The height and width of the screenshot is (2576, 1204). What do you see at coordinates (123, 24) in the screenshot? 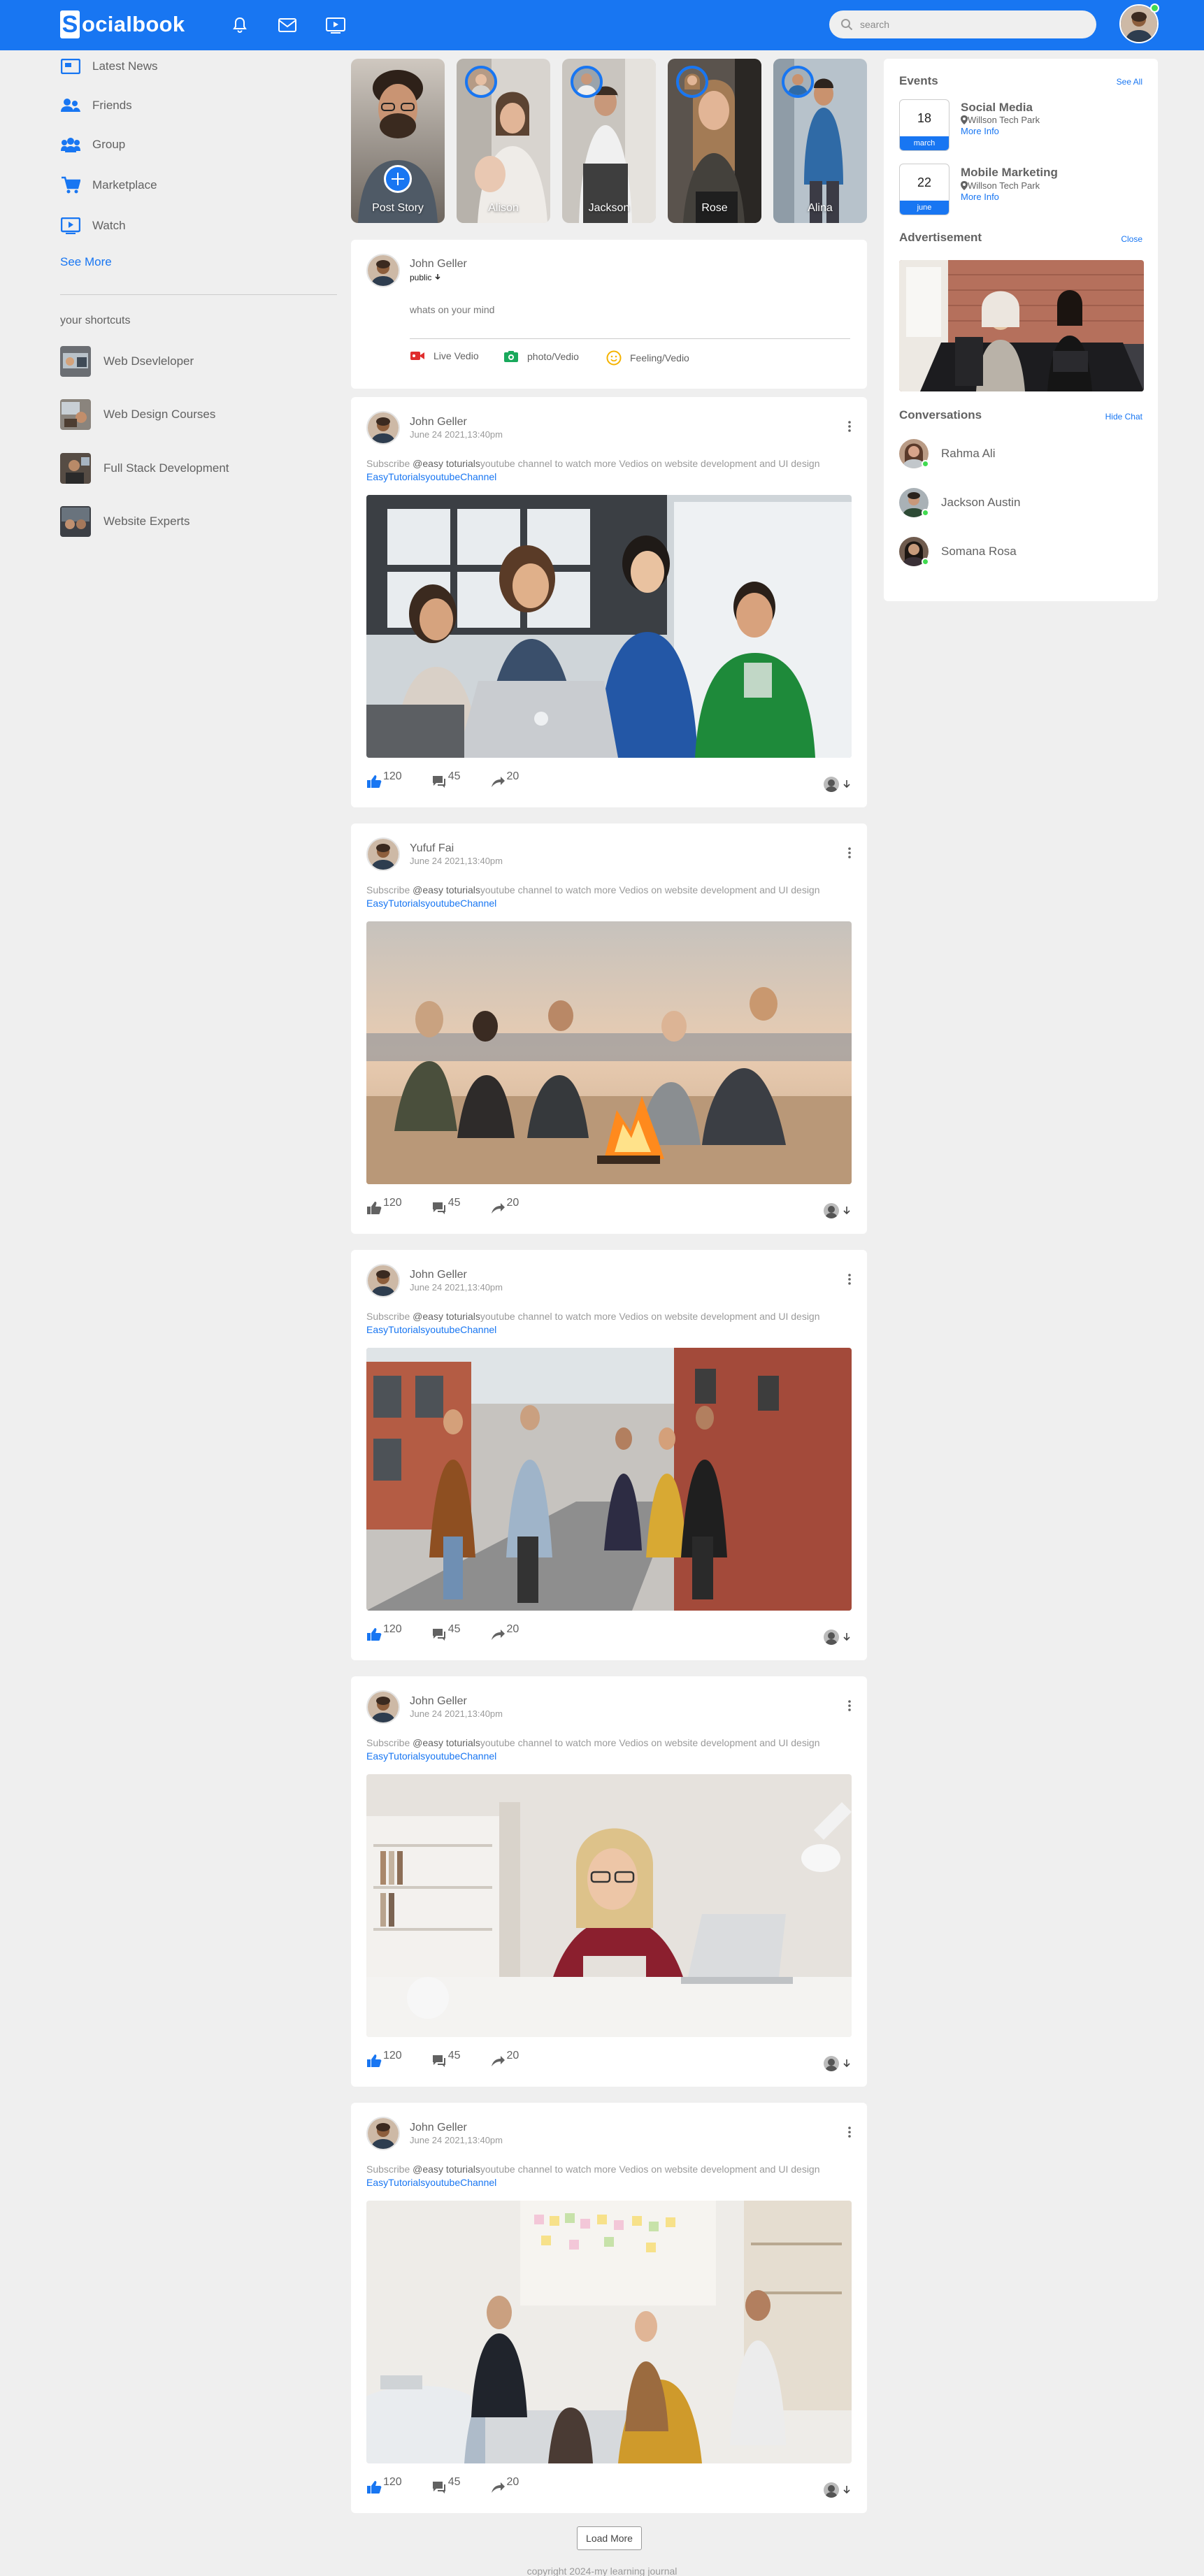
I see `logo: S ocialbook` at bounding box center [123, 24].